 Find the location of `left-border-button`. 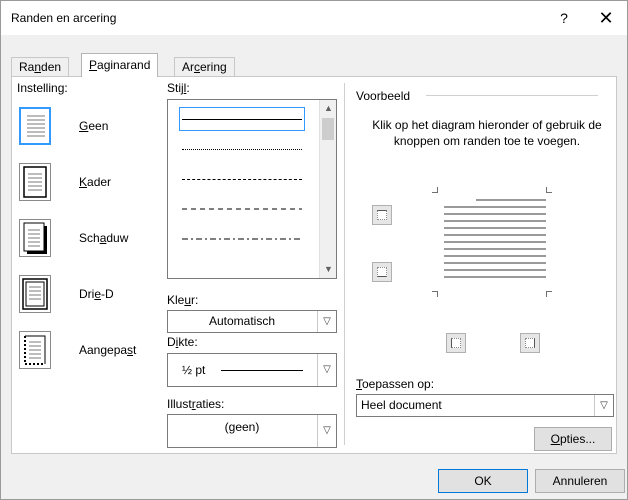

left-border-button is located at coordinates (456, 343).